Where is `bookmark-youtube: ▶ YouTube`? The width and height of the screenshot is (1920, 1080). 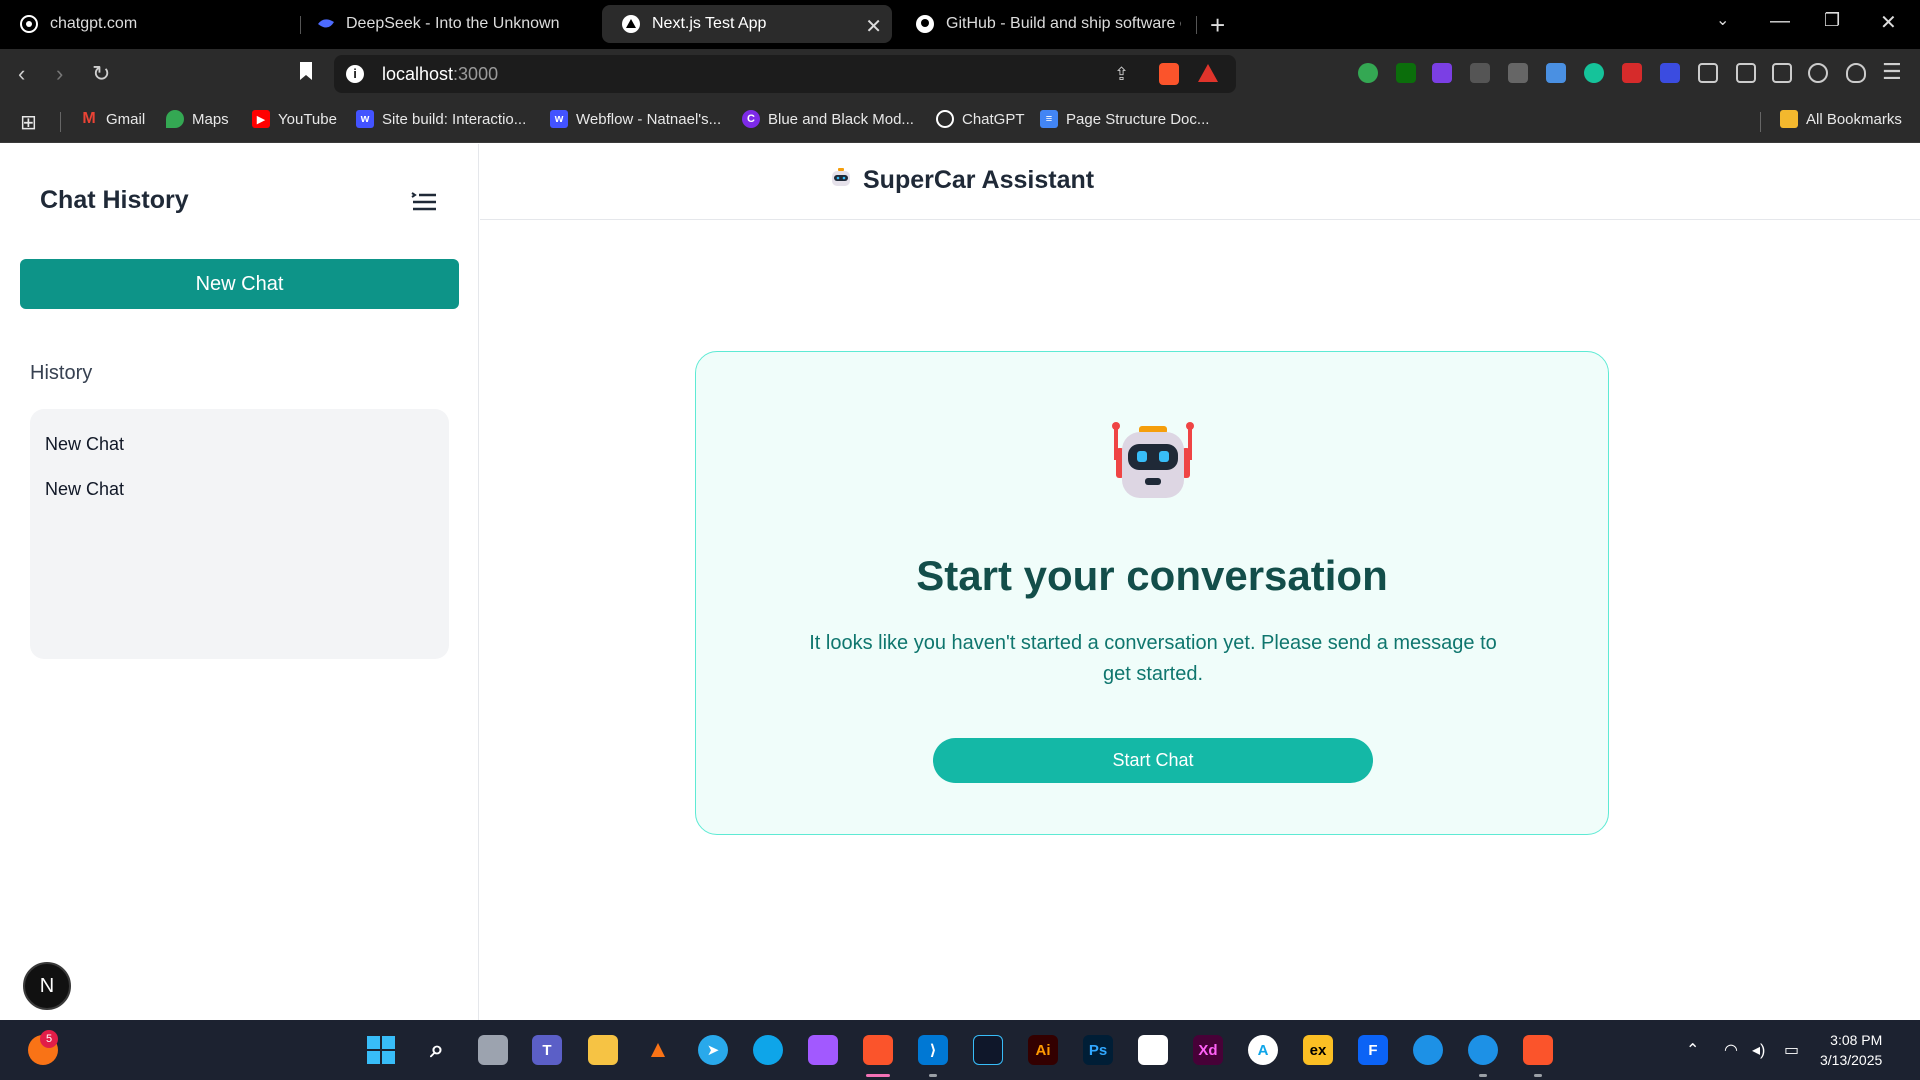
bookmark-youtube: ▶ YouTube is located at coordinates (294, 119).